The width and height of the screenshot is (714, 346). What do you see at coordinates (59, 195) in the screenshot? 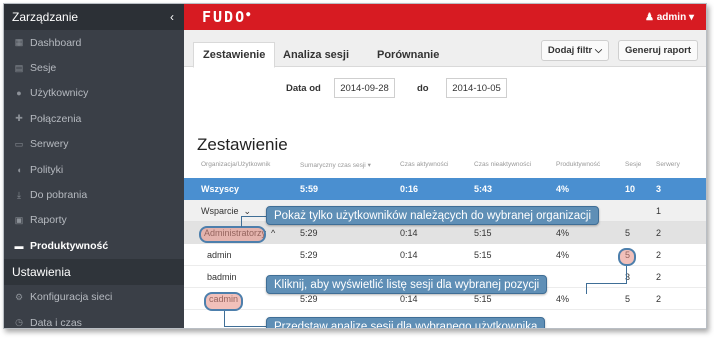
I see `sidebar-item-label: Do pobrania` at bounding box center [59, 195].